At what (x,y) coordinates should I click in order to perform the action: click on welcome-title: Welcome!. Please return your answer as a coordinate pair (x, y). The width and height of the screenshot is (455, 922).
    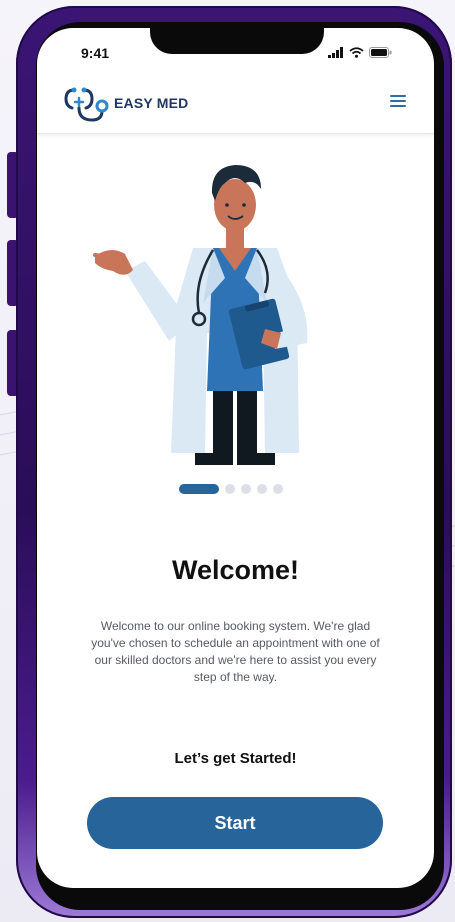
    Looking at the image, I should click on (235, 570).